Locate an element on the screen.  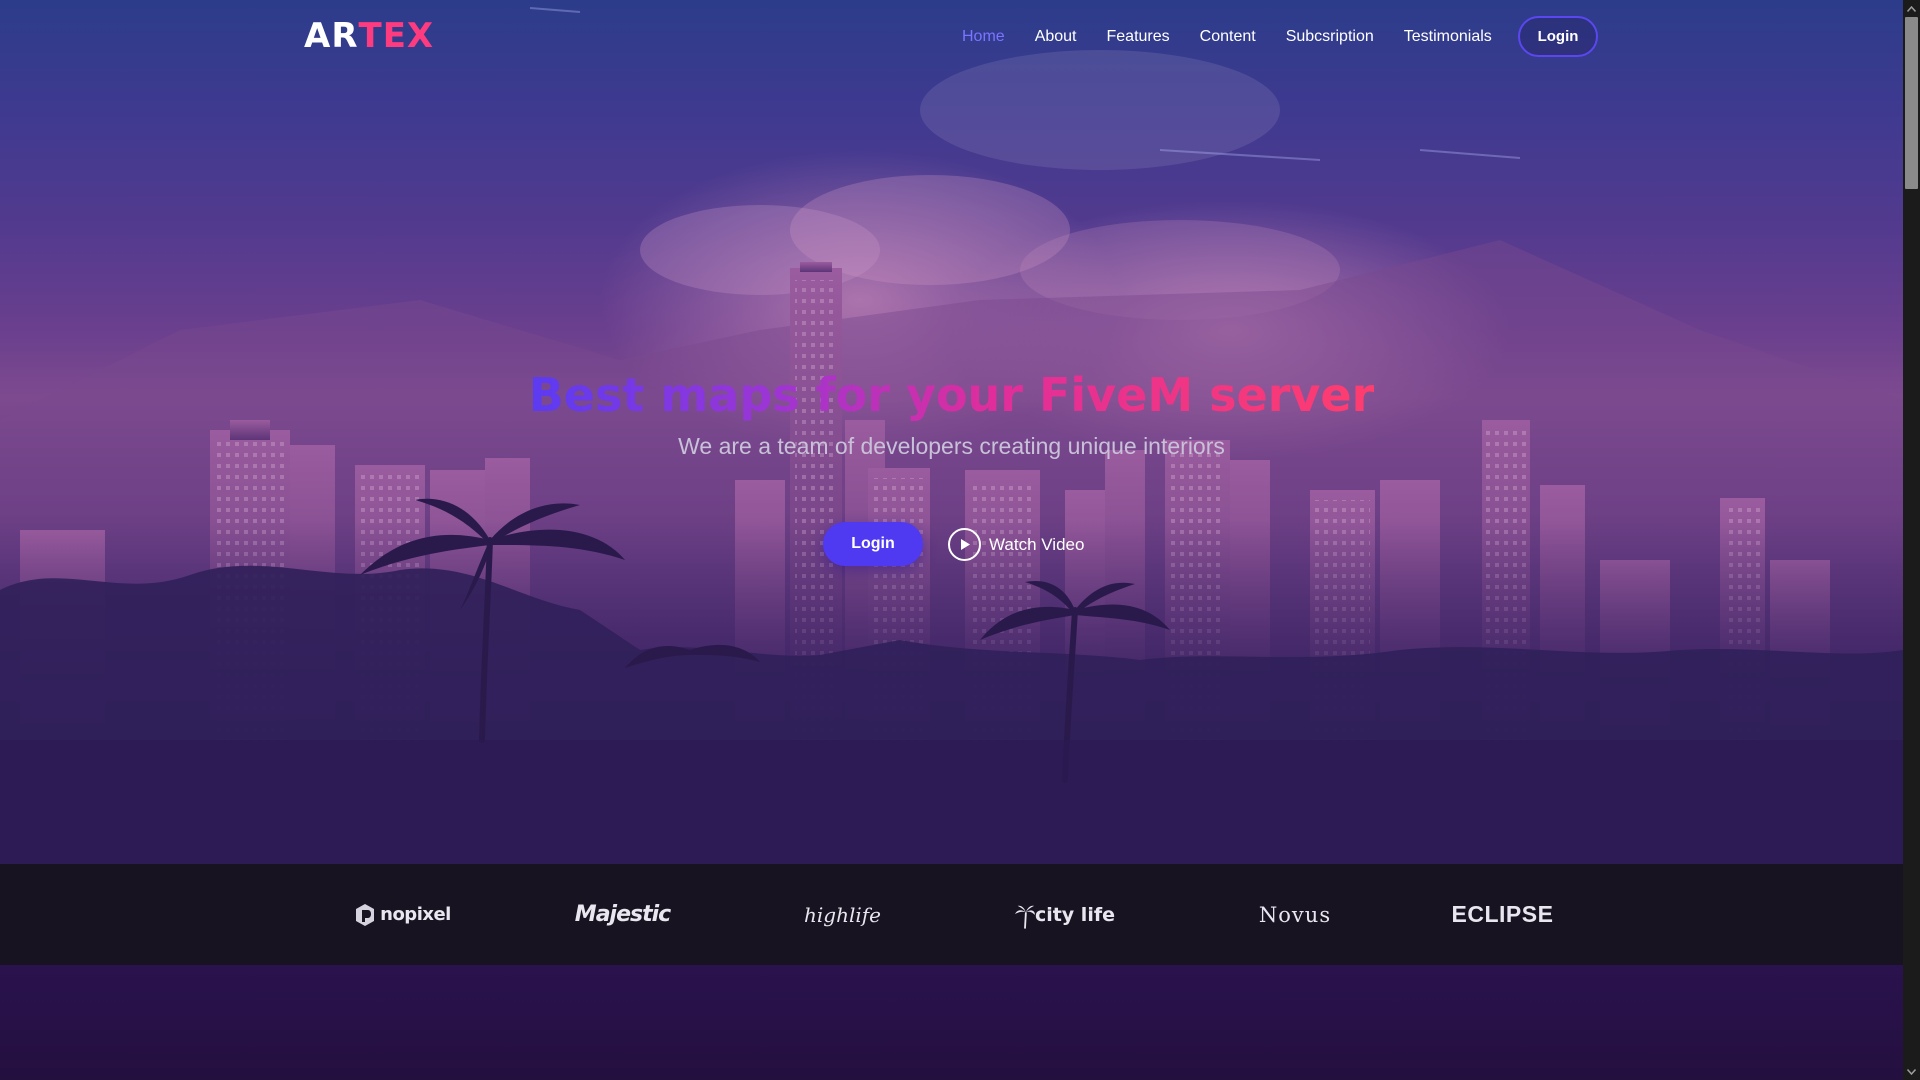
nopixel-wordmark: nopixel is located at coordinates (415, 914).